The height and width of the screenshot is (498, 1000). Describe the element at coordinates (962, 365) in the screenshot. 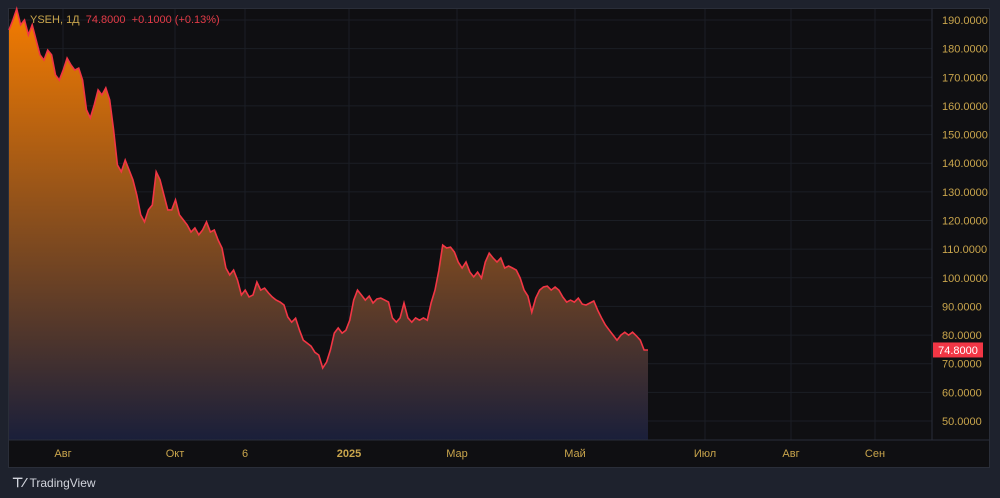

I see `y-tick-label: 70.0000` at that location.